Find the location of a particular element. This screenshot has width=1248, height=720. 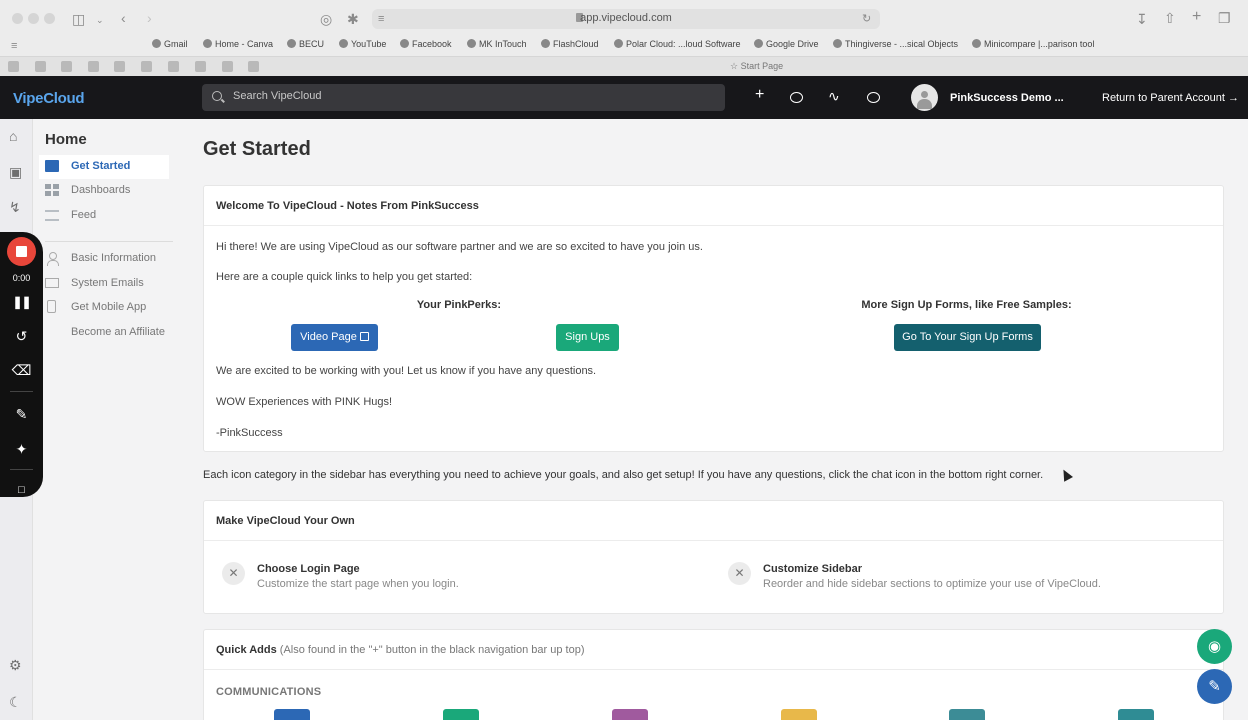

messages-icon is located at coordinates (796, 97).